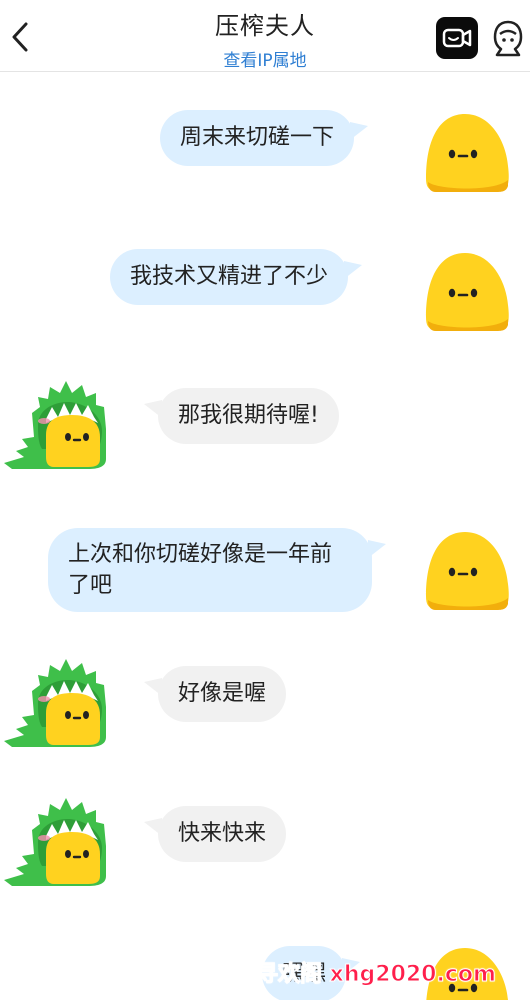 The image size is (530, 1000). I want to click on message-text: 周末来切磋一下, so click(257, 137).